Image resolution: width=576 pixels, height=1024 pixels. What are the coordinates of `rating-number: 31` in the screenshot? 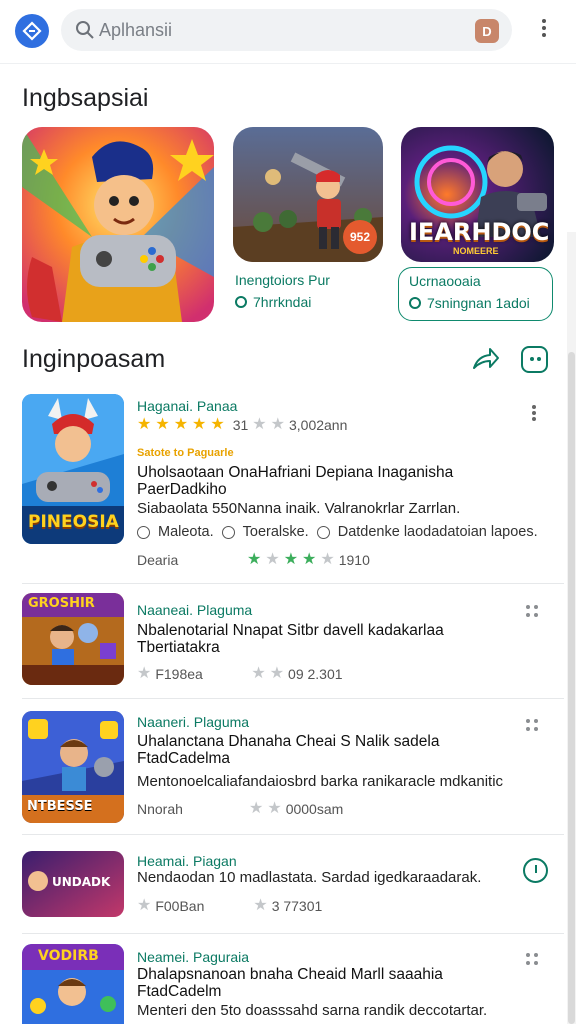 It's located at (240, 425).